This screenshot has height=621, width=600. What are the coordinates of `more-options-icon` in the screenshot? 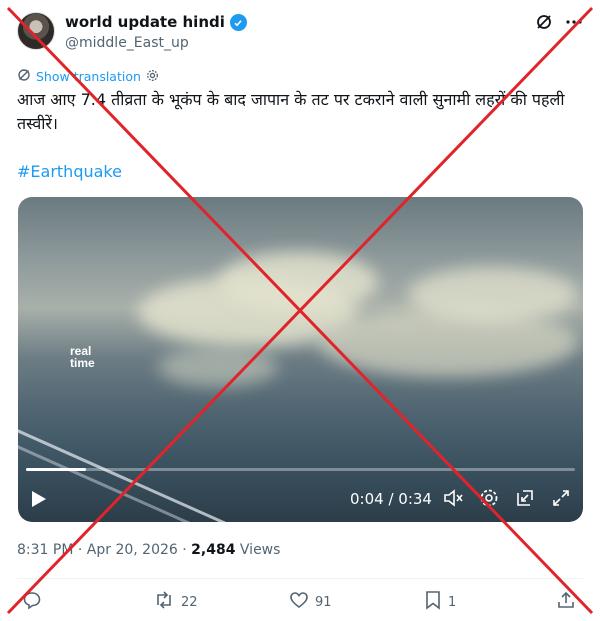 It's located at (574, 22).